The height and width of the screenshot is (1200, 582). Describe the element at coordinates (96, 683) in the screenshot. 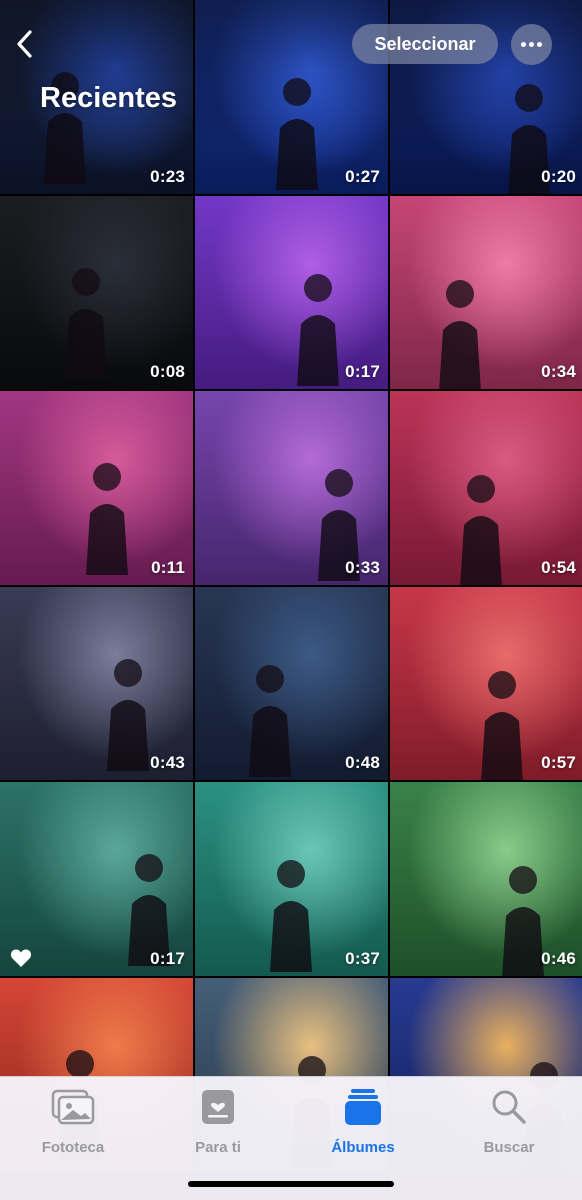

I see `photo-thumbnail: 0:43` at that location.